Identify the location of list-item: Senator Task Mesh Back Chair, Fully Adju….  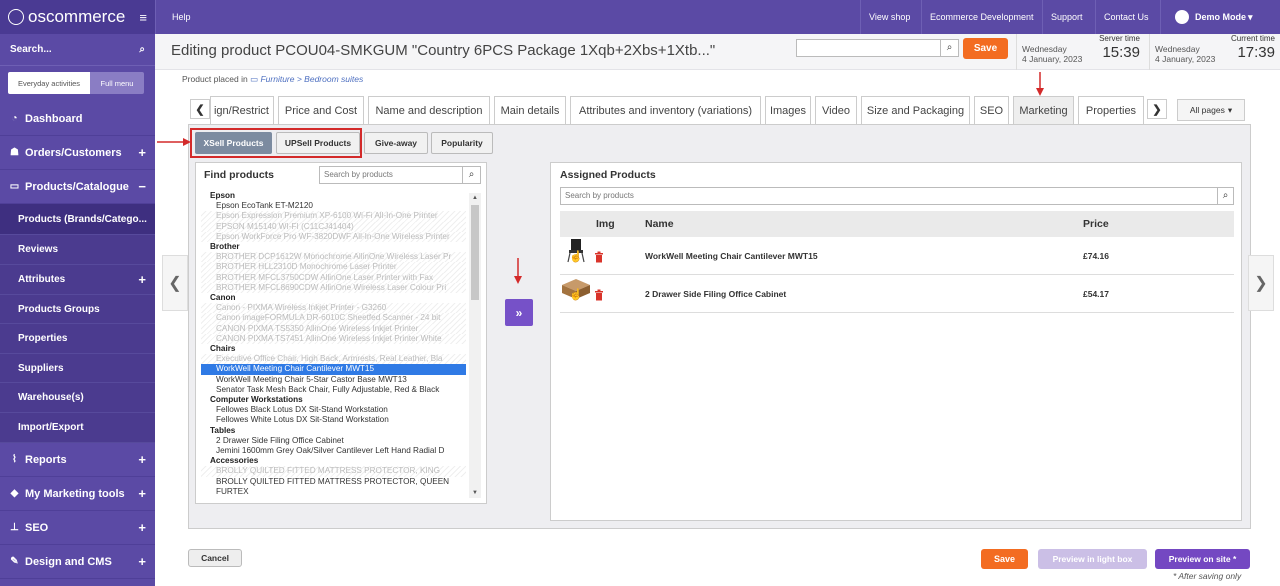
(333, 390).